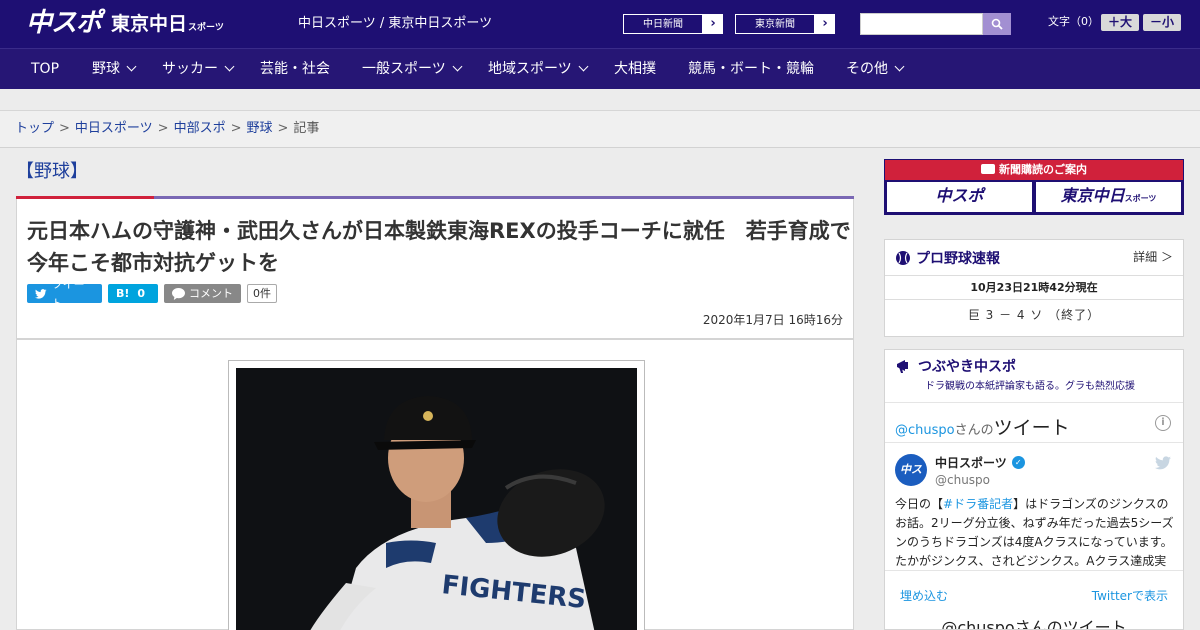 The width and height of the screenshot is (1200, 630). I want to click on font-bigger-button: ＋大, so click(1120, 22).